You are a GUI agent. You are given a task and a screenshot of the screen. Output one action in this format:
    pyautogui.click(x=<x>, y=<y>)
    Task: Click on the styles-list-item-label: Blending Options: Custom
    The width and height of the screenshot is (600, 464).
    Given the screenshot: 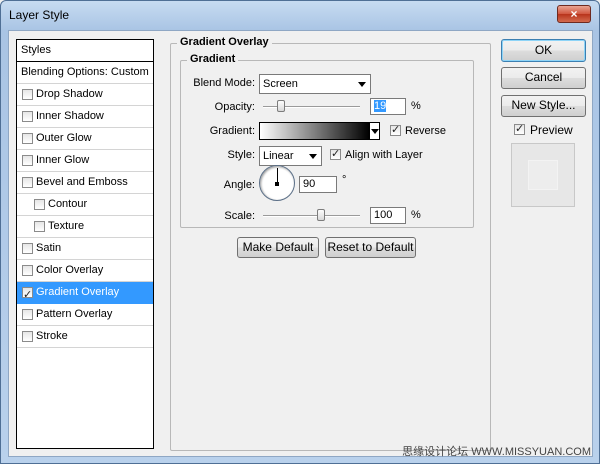 What is the action you would take?
    pyautogui.click(x=85, y=72)
    